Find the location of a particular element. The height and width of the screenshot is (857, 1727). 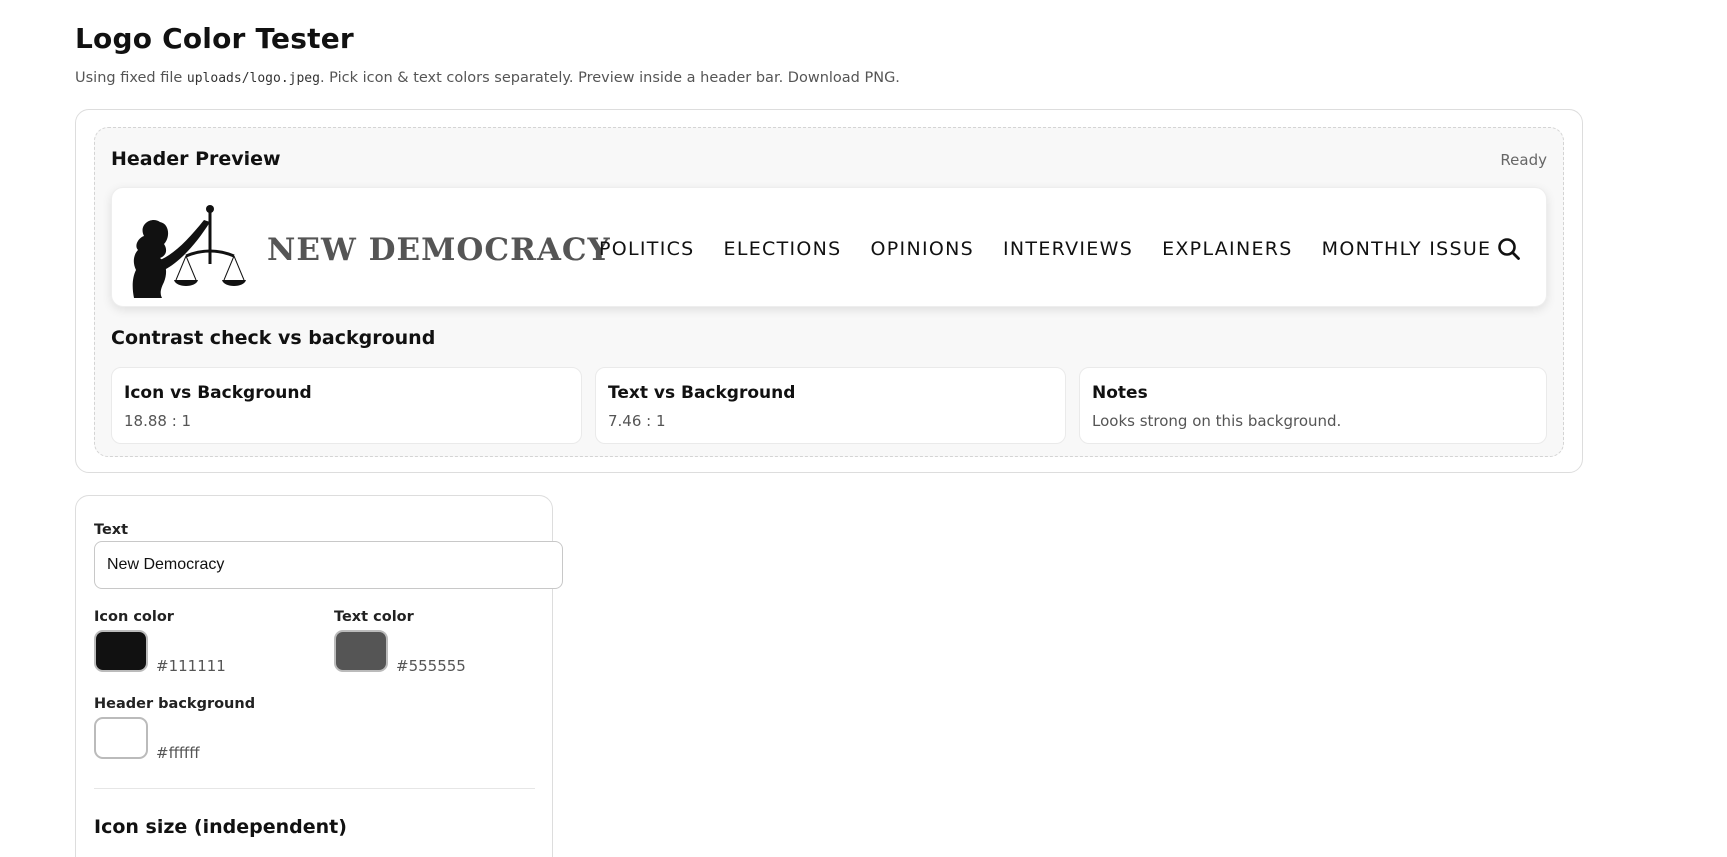

icon-color-label: Icon color is located at coordinates (134, 617).